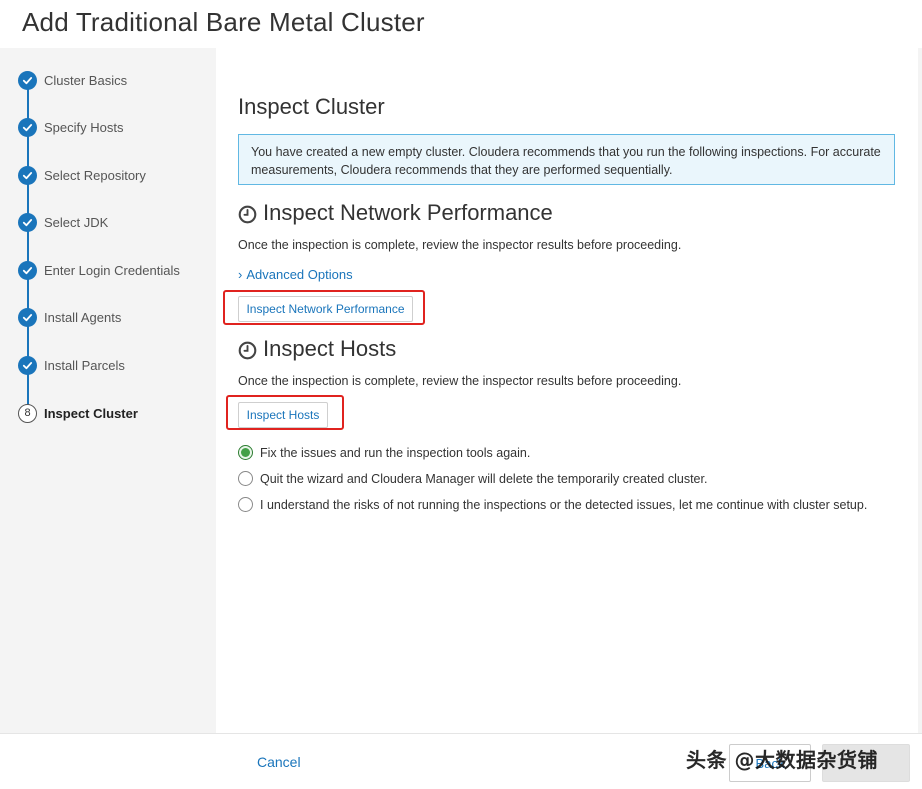 The width and height of the screenshot is (922, 789). I want to click on advanced-options-link: › Advanced Options, so click(295, 274).